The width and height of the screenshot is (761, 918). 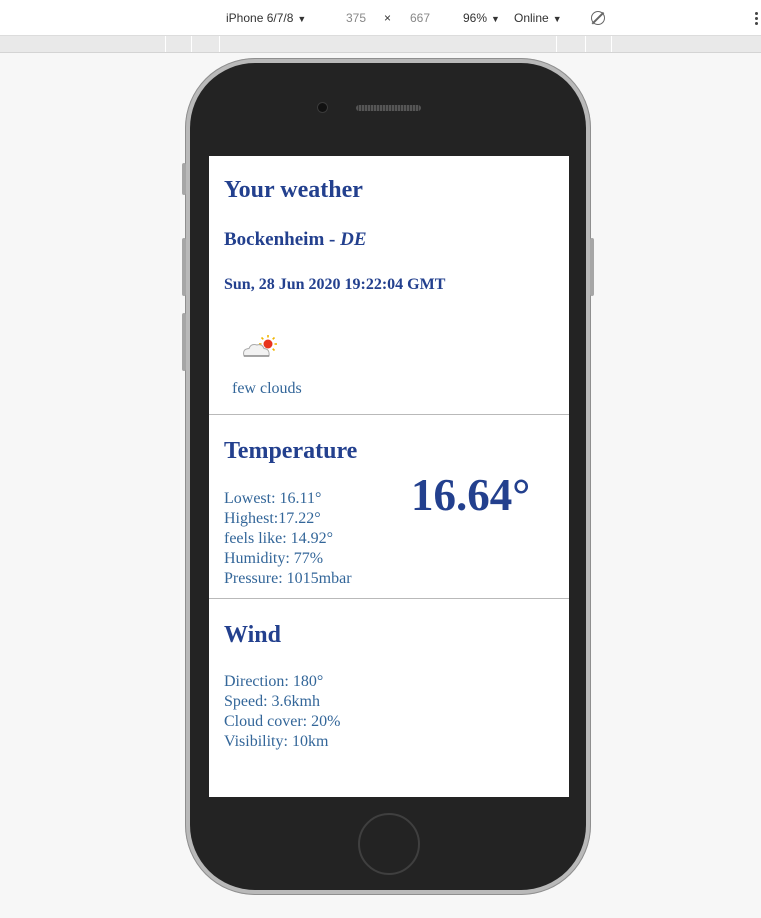 What do you see at coordinates (389, 844) in the screenshot?
I see `home-button` at bounding box center [389, 844].